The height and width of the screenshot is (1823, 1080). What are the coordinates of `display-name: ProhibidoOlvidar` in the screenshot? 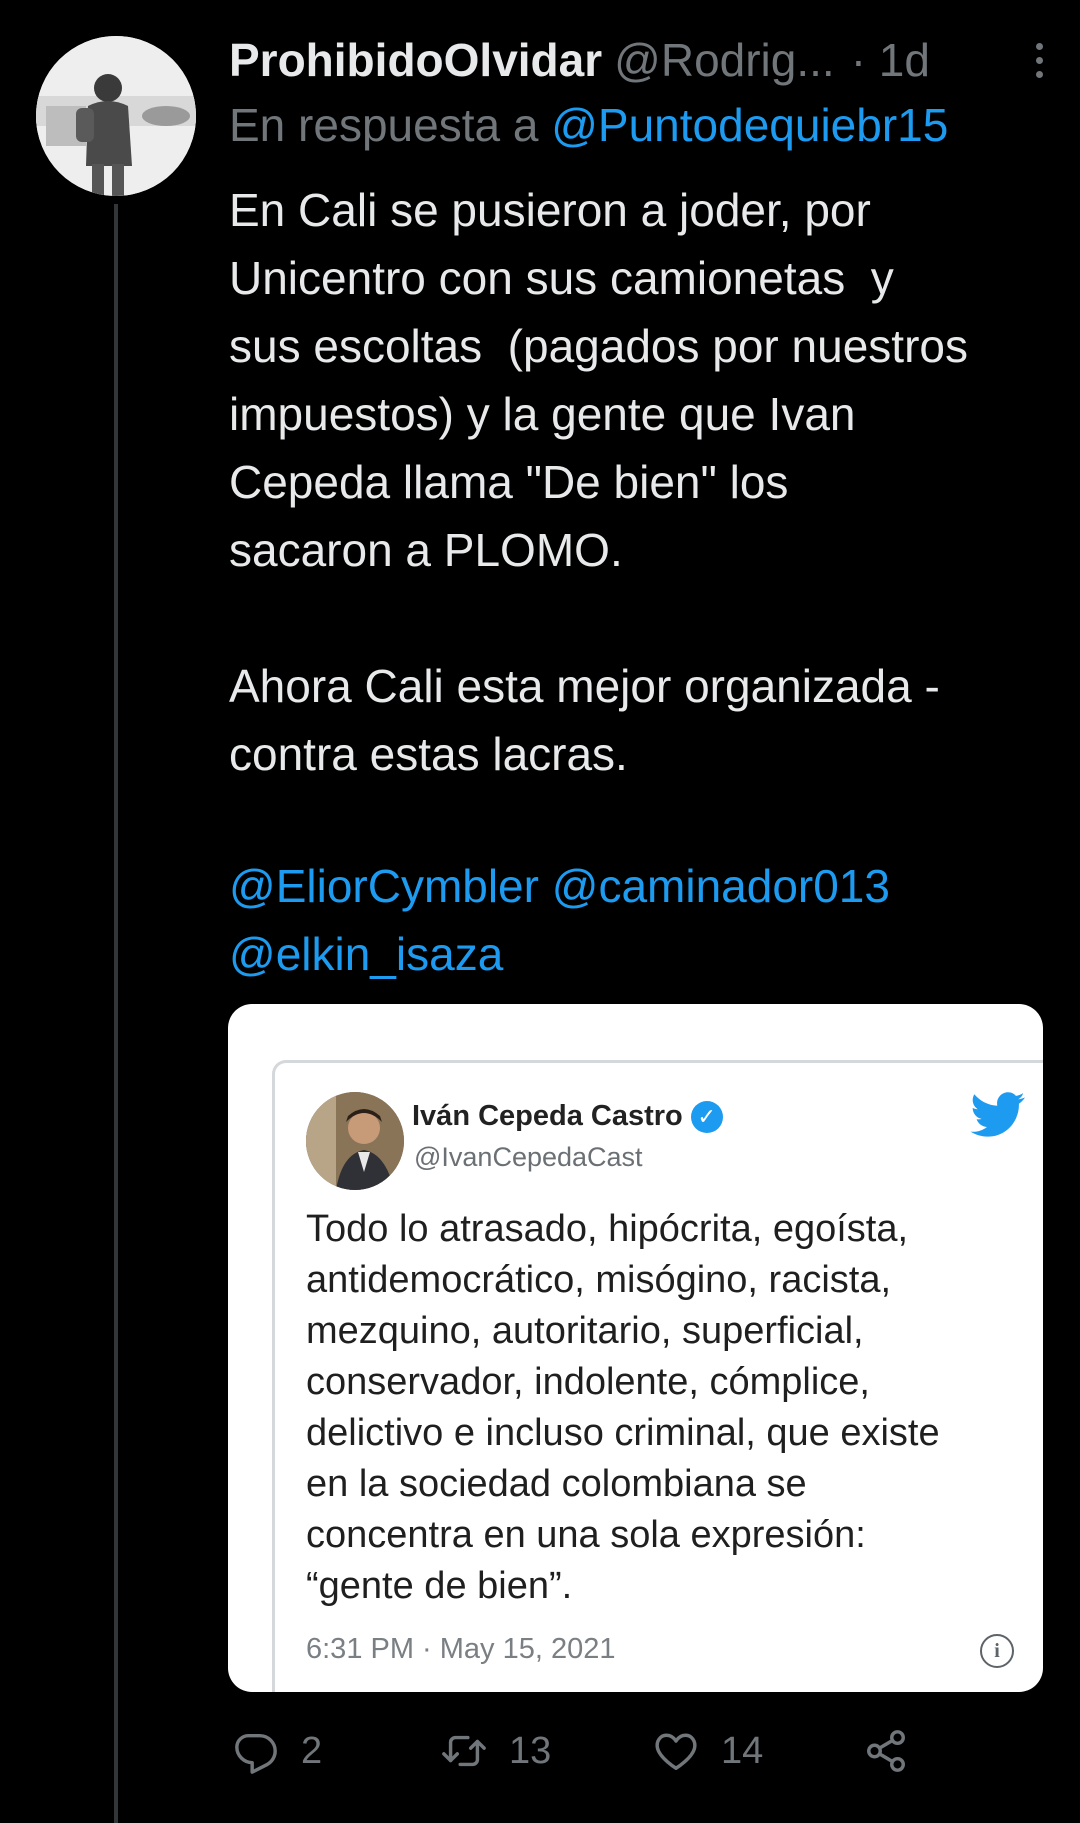 It's located at (415, 60).